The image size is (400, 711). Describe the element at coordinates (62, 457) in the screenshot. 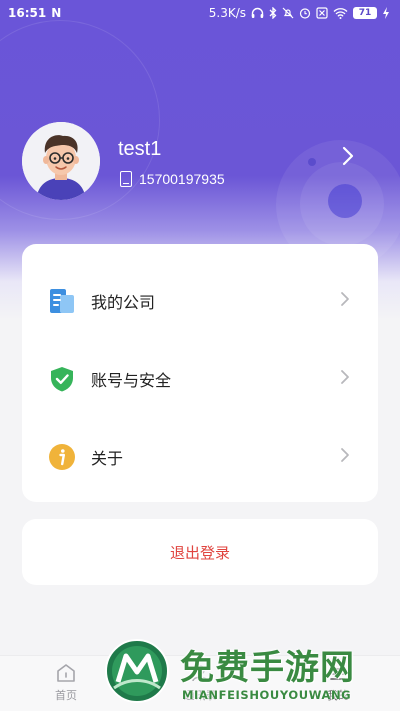

I see `info-icon` at that location.